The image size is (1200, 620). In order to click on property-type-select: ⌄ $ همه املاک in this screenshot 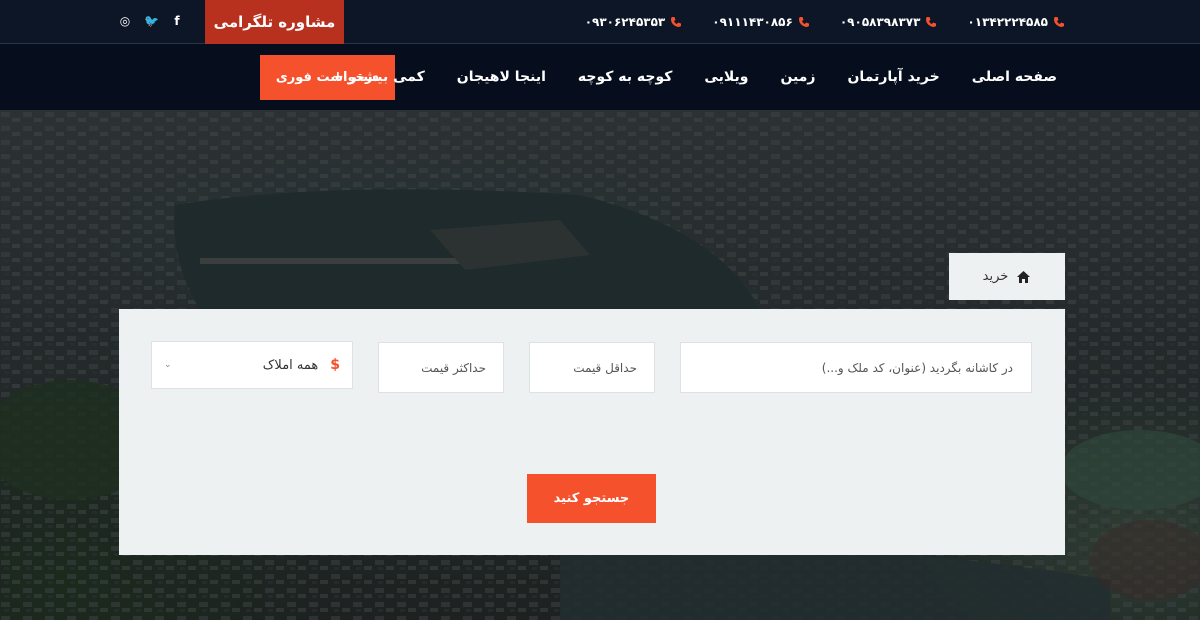, I will do `click(252, 365)`.